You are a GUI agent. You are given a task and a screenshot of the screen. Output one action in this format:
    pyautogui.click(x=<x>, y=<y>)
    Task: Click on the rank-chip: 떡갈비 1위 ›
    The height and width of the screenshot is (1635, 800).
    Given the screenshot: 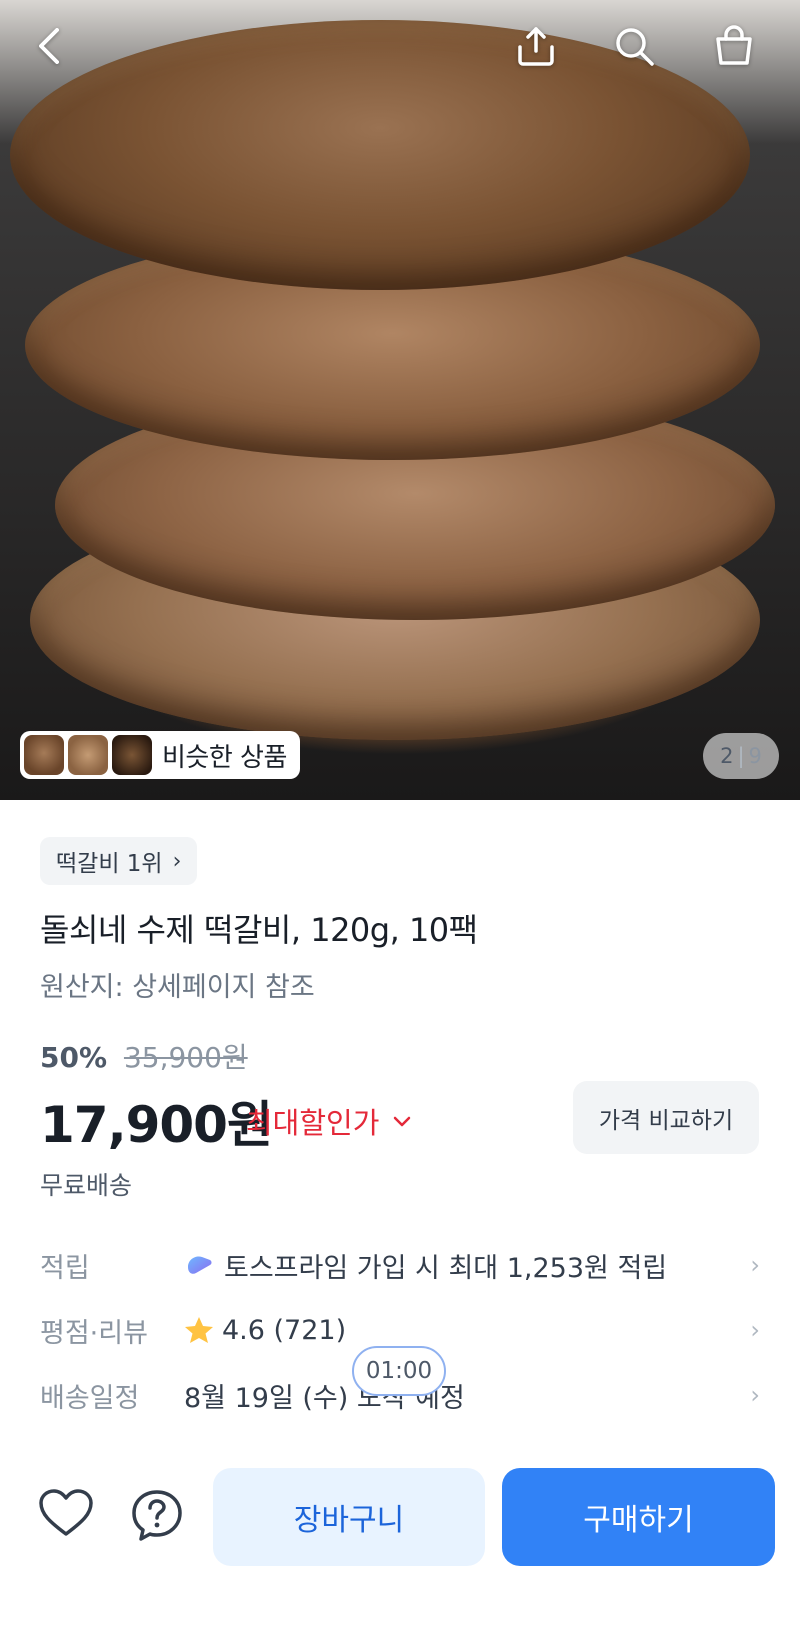 What is the action you would take?
    pyautogui.click(x=119, y=861)
    